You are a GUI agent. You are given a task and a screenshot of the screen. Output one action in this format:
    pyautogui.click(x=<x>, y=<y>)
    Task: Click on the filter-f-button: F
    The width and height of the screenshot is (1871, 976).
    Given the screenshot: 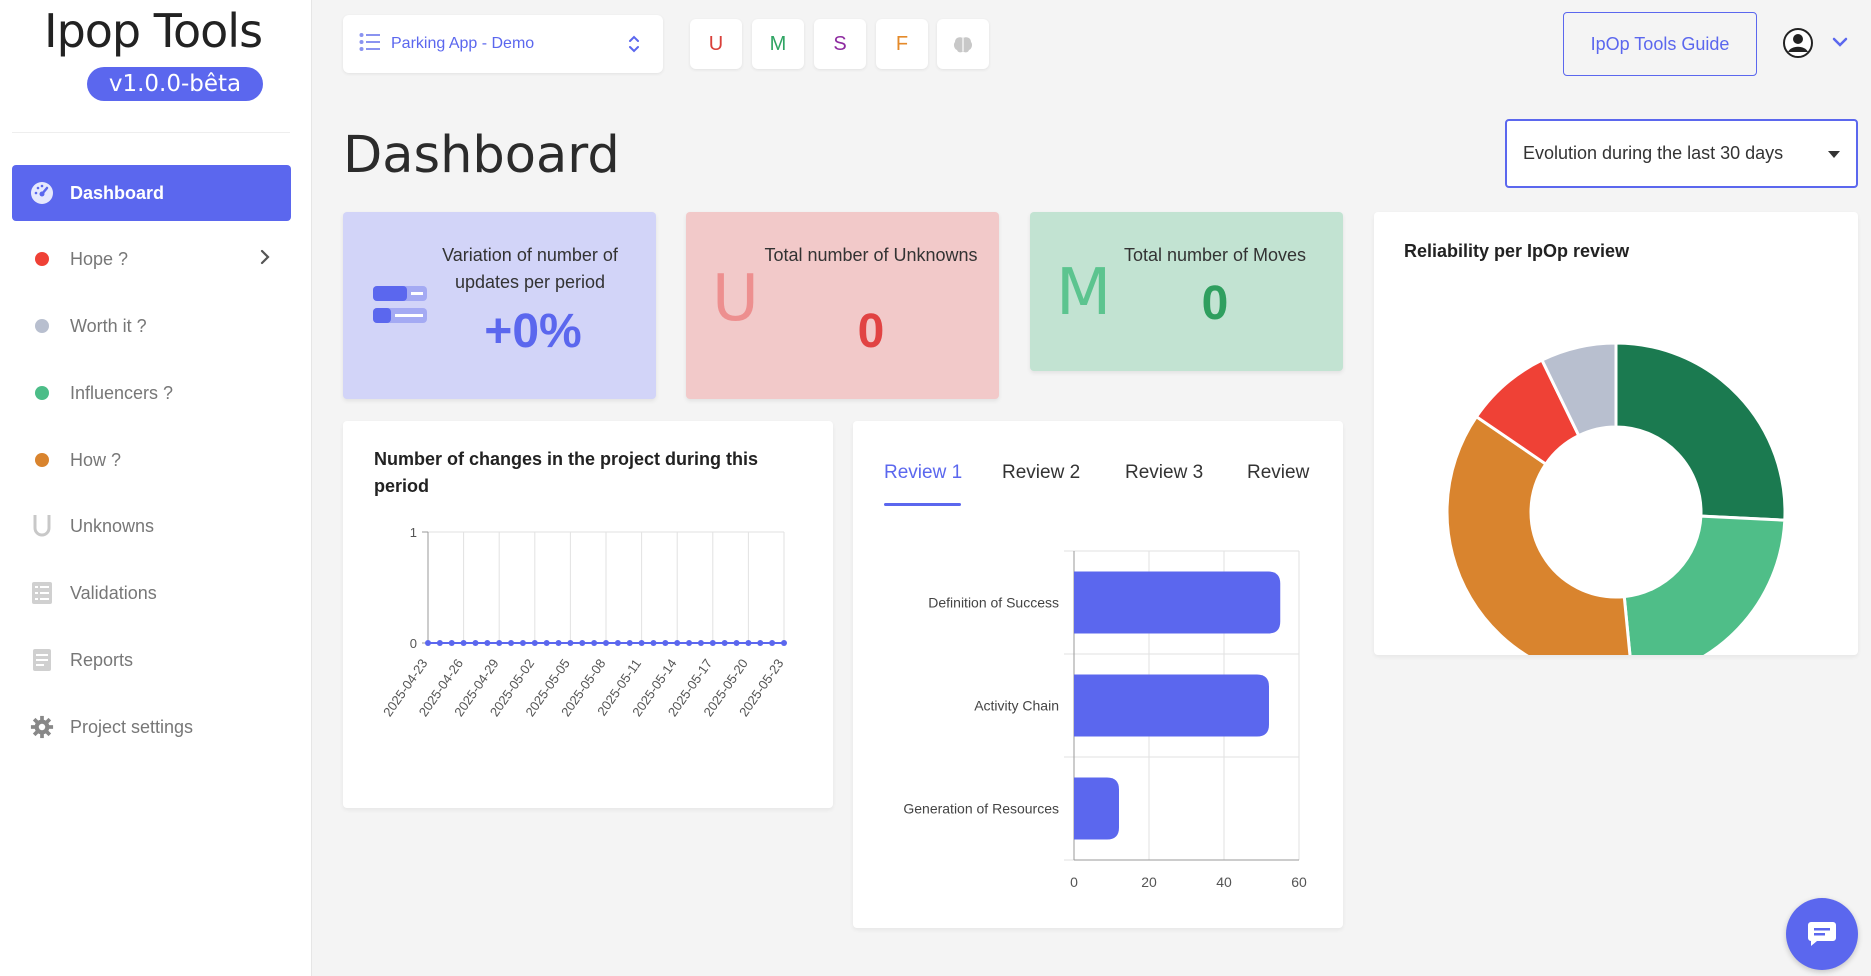 What is the action you would take?
    pyautogui.click(x=902, y=44)
    